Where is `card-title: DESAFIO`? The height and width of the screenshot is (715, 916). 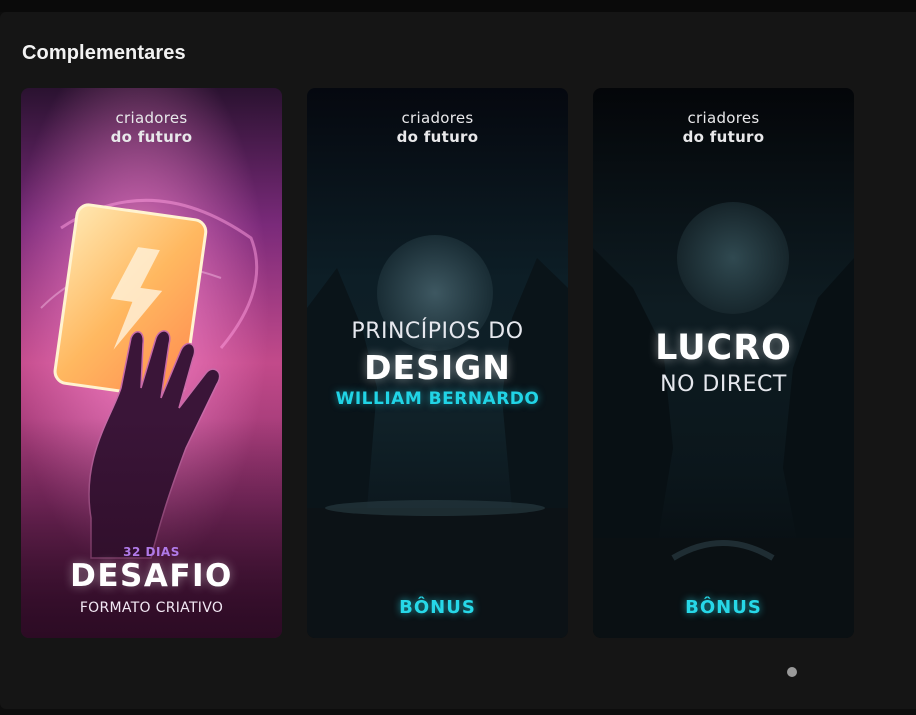
card-title: DESAFIO is located at coordinates (151, 576).